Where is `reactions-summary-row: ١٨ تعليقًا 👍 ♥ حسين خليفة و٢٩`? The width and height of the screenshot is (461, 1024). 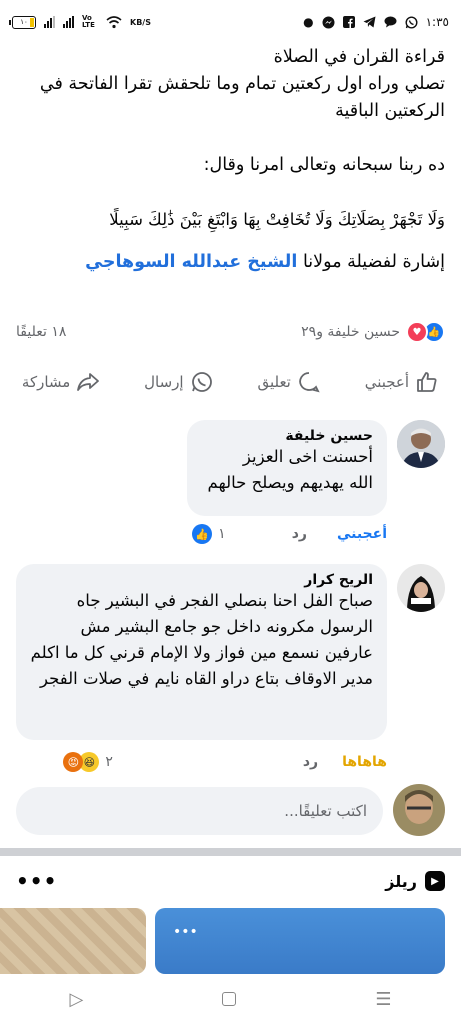
reactions-summary-row: ١٨ تعليقًا 👍 ♥ حسين خليفة و٢٩ is located at coordinates (230, 332).